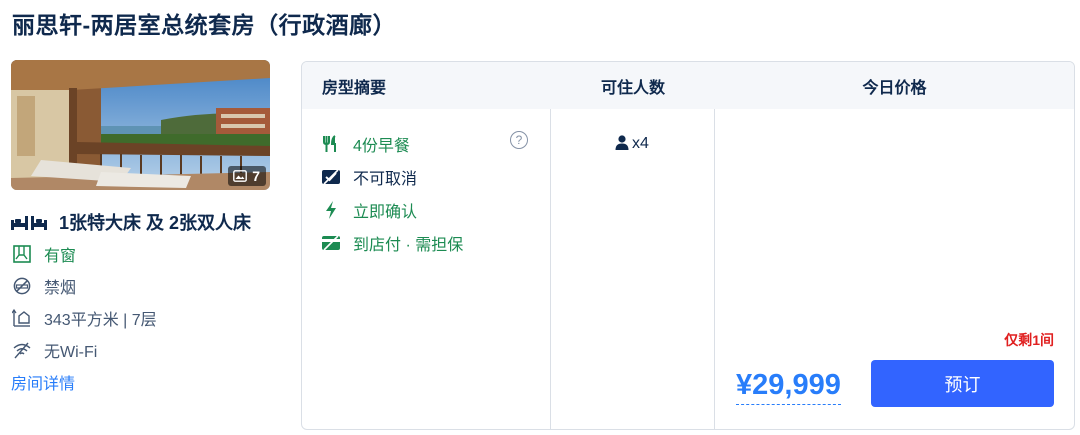 The width and height of the screenshot is (1080, 435). Describe the element at coordinates (155, 223) in the screenshot. I see `bed-type: 1张特大床 及 2张双人床` at that location.